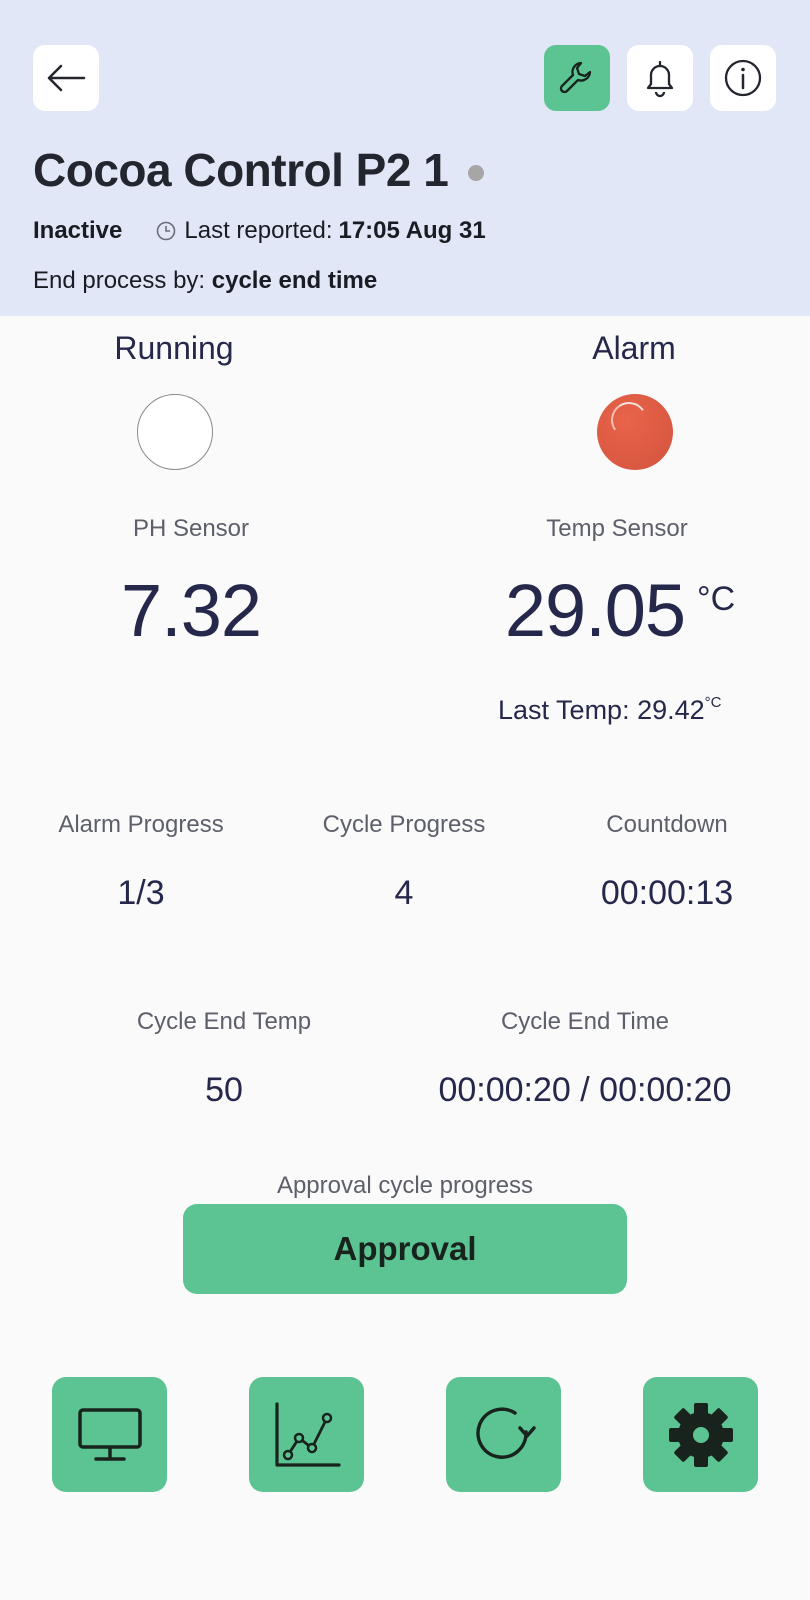 Image resolution: width=810 pixels, height=1600 pixels. Describe the element at coordinates (404, 893) in the screenshot. I see `cycle-progress-value: 4` at that location.